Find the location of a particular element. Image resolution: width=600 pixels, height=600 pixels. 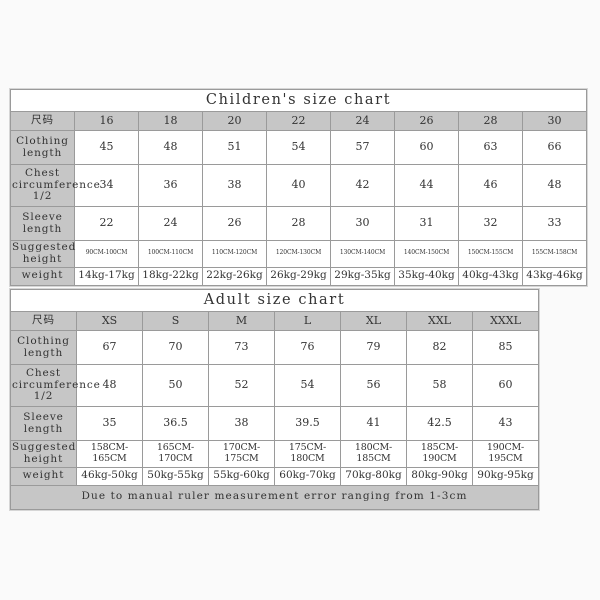

adult-cell-height-xxl: 185CM-190CM is located at coordinates (439, 454).